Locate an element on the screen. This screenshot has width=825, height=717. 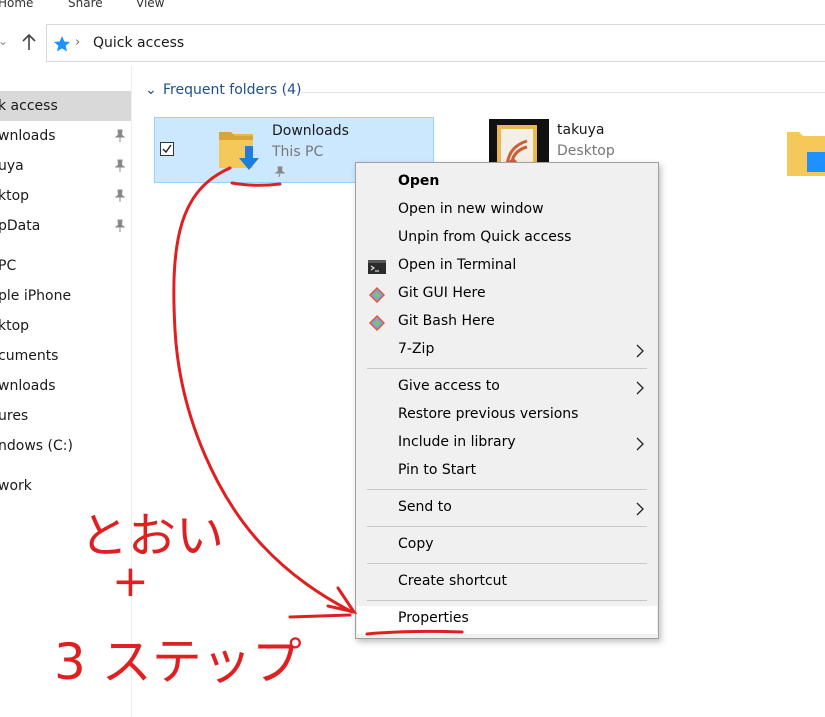
up-arrow-icon is located at coordinates (29, 42).